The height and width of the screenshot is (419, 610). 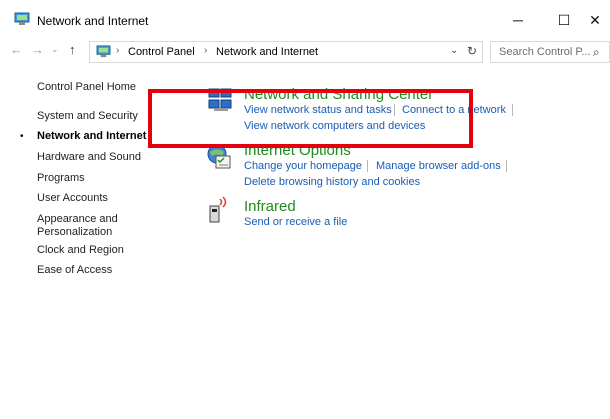 I want to click on back-arrow-icon: ←, so click(x=16, y=49).